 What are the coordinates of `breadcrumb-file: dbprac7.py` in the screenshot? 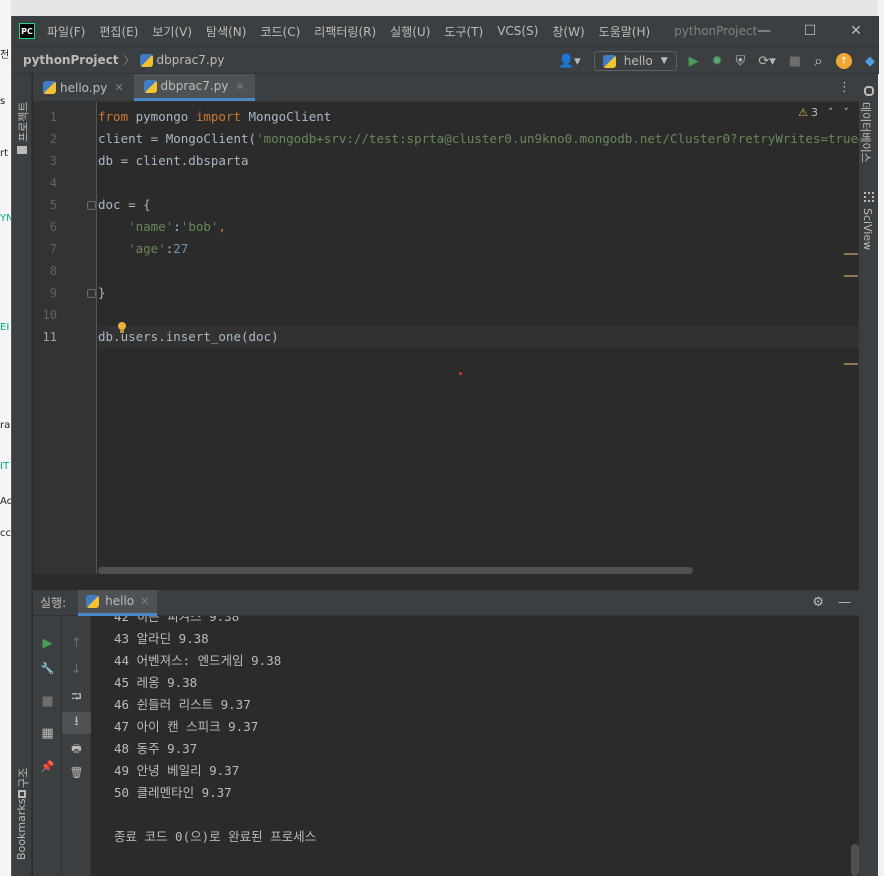 It's located at (182, 60).